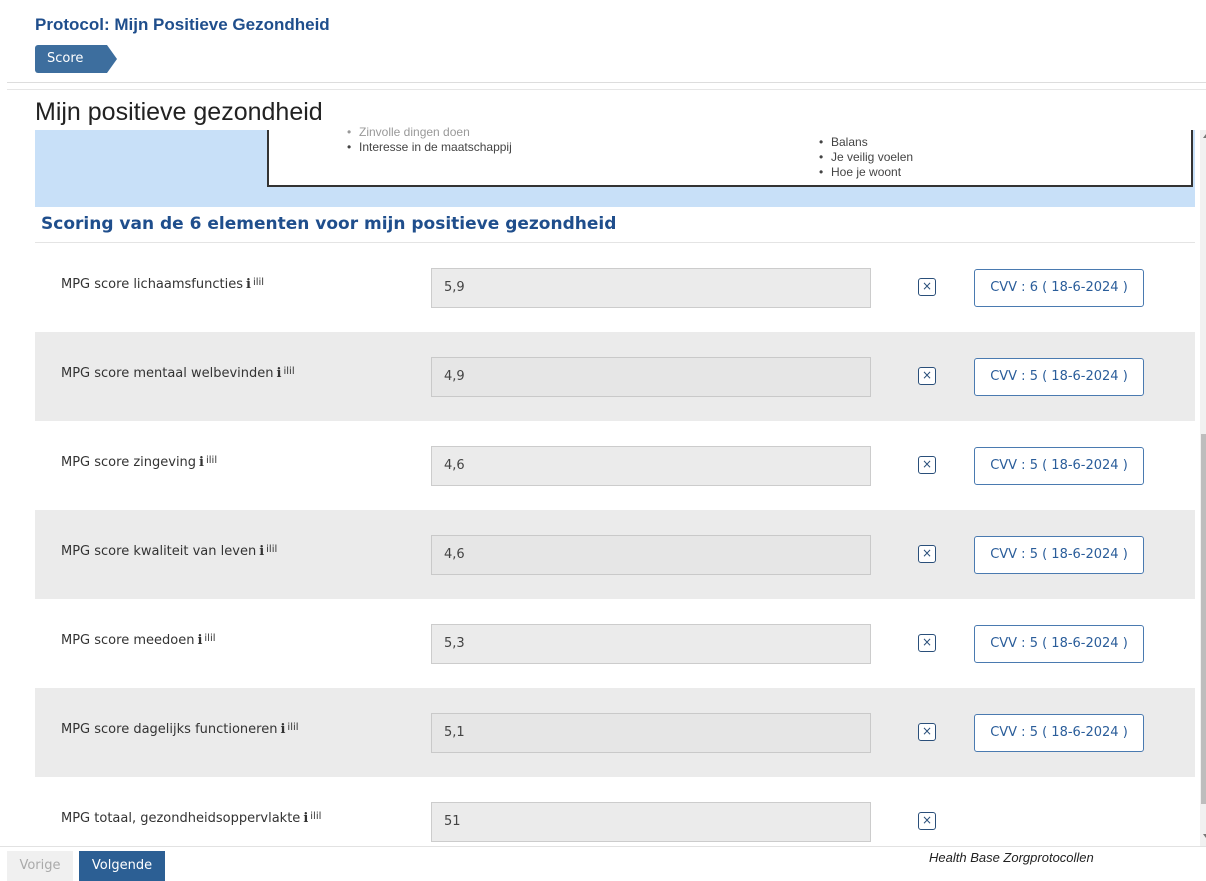  Describe the element at coordinates (182, 24) in the screenshot. I see `protocol-title: Protocol: Mijn Positieve Gezondheid` at that location.